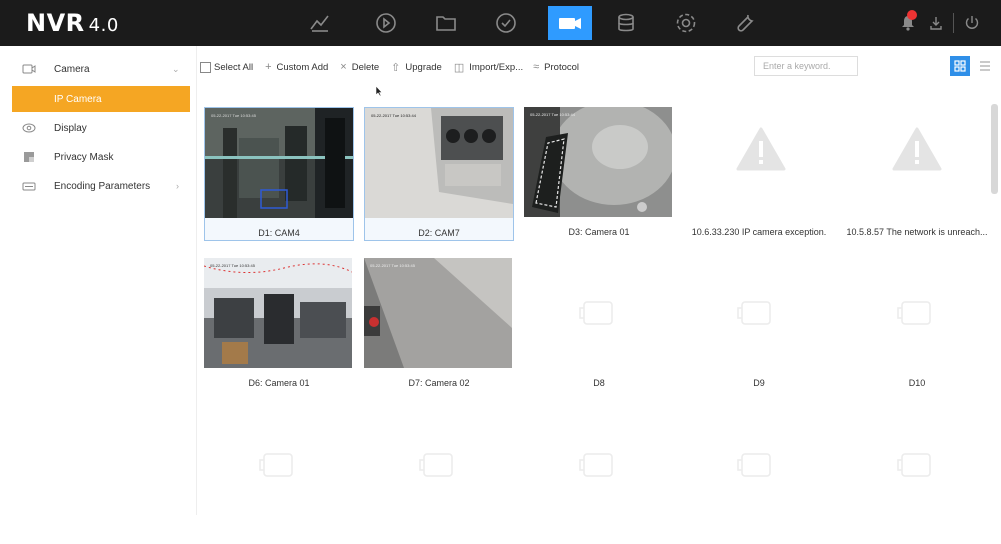 The image size is (1001, 544). What do you see at coordinates (439, 383) in the screenshot?
I see `tile-label: D7: Camera 02` at bounding box center [439, 383].